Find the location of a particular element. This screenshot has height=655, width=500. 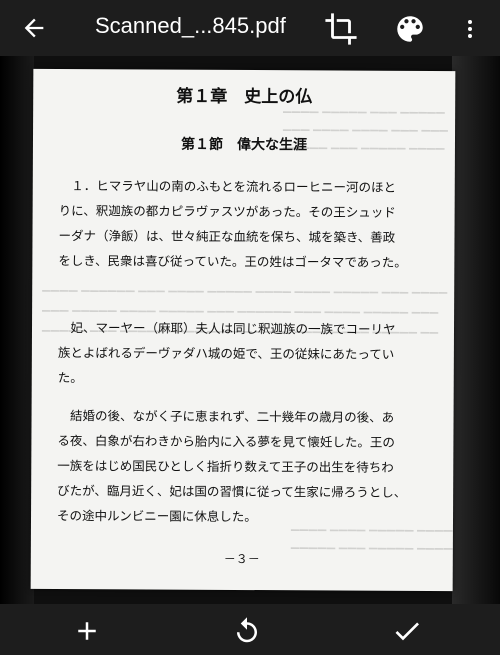

add-icon is located at coordinates (87, 631).